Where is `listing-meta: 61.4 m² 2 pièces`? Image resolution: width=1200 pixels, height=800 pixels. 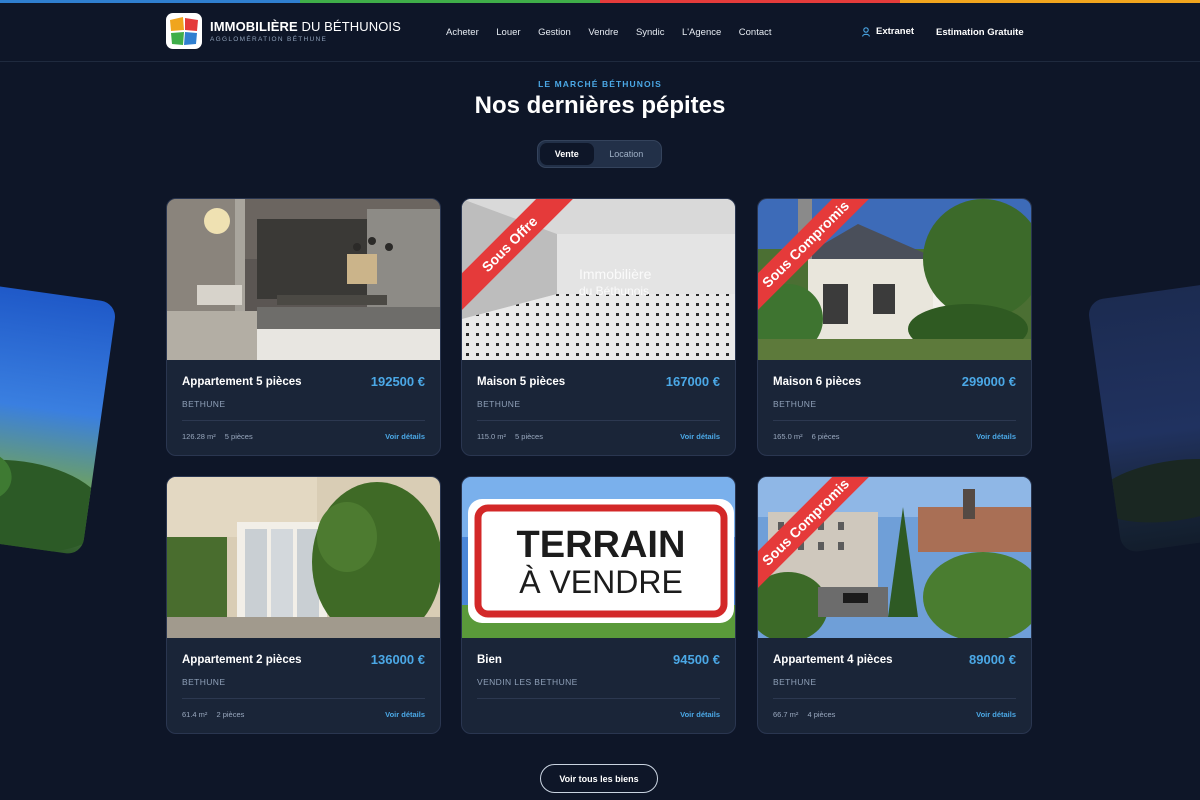
listing-meta: 61.4 m² 2 pièces is located at coordinates (213, 714).